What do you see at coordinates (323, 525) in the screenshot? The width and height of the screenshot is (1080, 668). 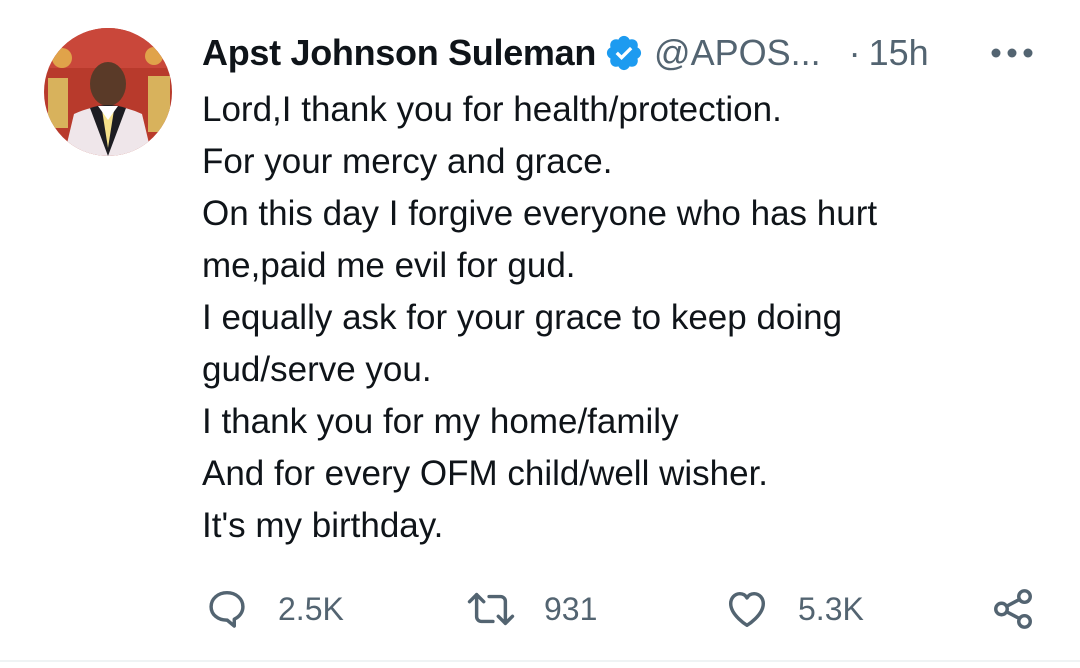 I see `tweet-text-line: It's my birthday.` at bounding box center [323, 525].